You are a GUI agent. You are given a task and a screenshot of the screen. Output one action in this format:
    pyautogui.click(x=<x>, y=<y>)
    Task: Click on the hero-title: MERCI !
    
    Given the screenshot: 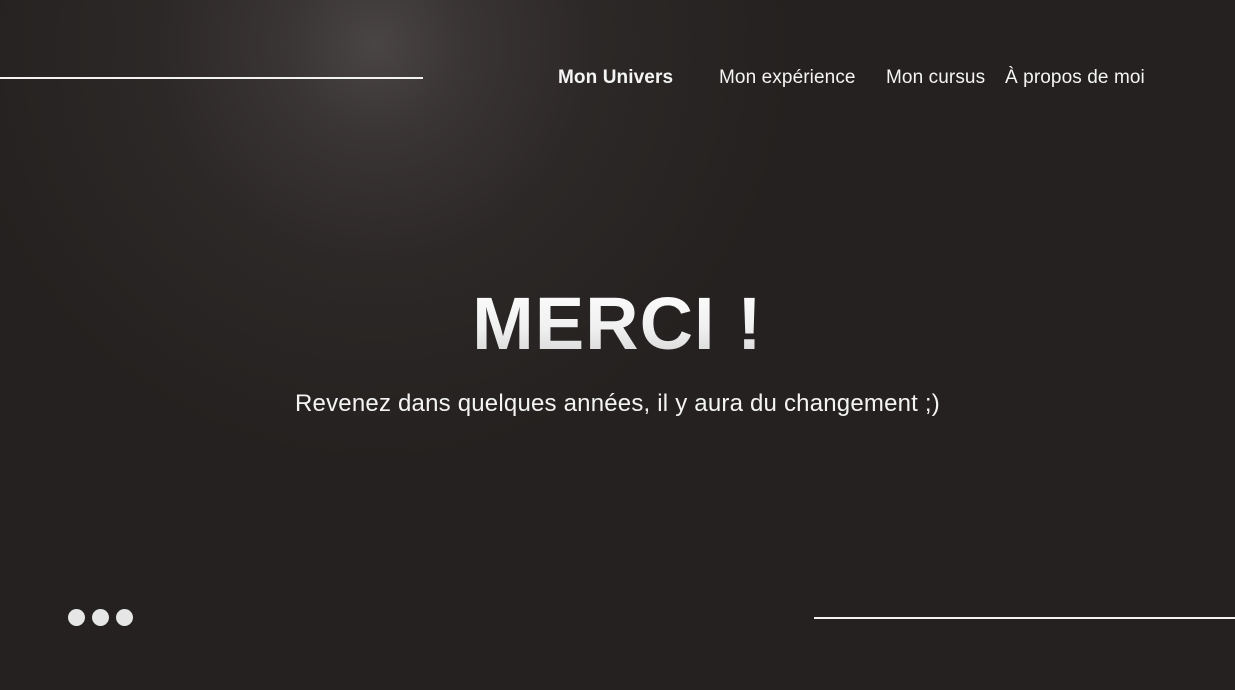 What is the action you would take?
    pyautogui.click(x=617, y=324)
    